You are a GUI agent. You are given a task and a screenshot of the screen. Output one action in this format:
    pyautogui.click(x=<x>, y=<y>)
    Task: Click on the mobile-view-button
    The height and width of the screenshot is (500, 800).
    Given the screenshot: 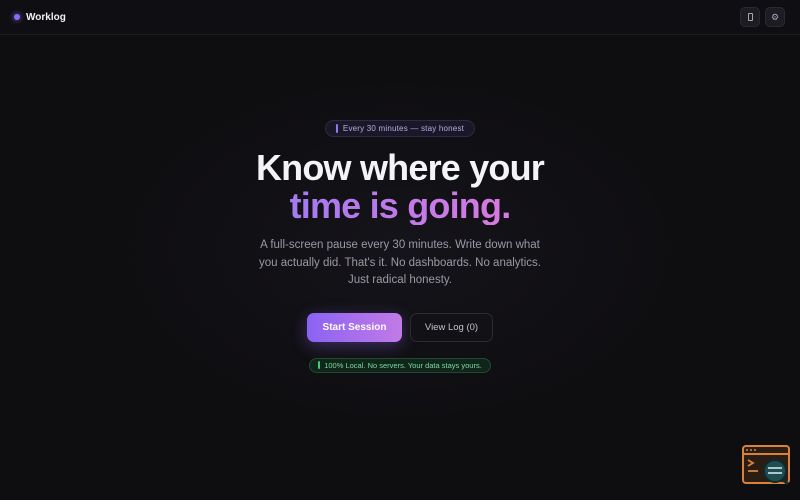 What is the action you would take?
    pyautogui.click(x=750, y=17)
    